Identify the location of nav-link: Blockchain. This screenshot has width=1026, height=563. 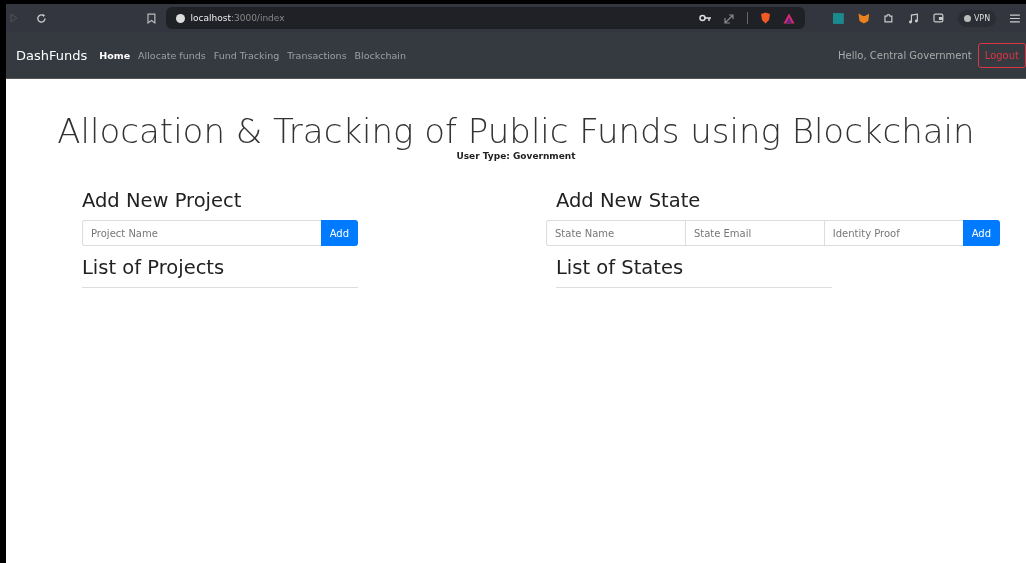
(380, 55).